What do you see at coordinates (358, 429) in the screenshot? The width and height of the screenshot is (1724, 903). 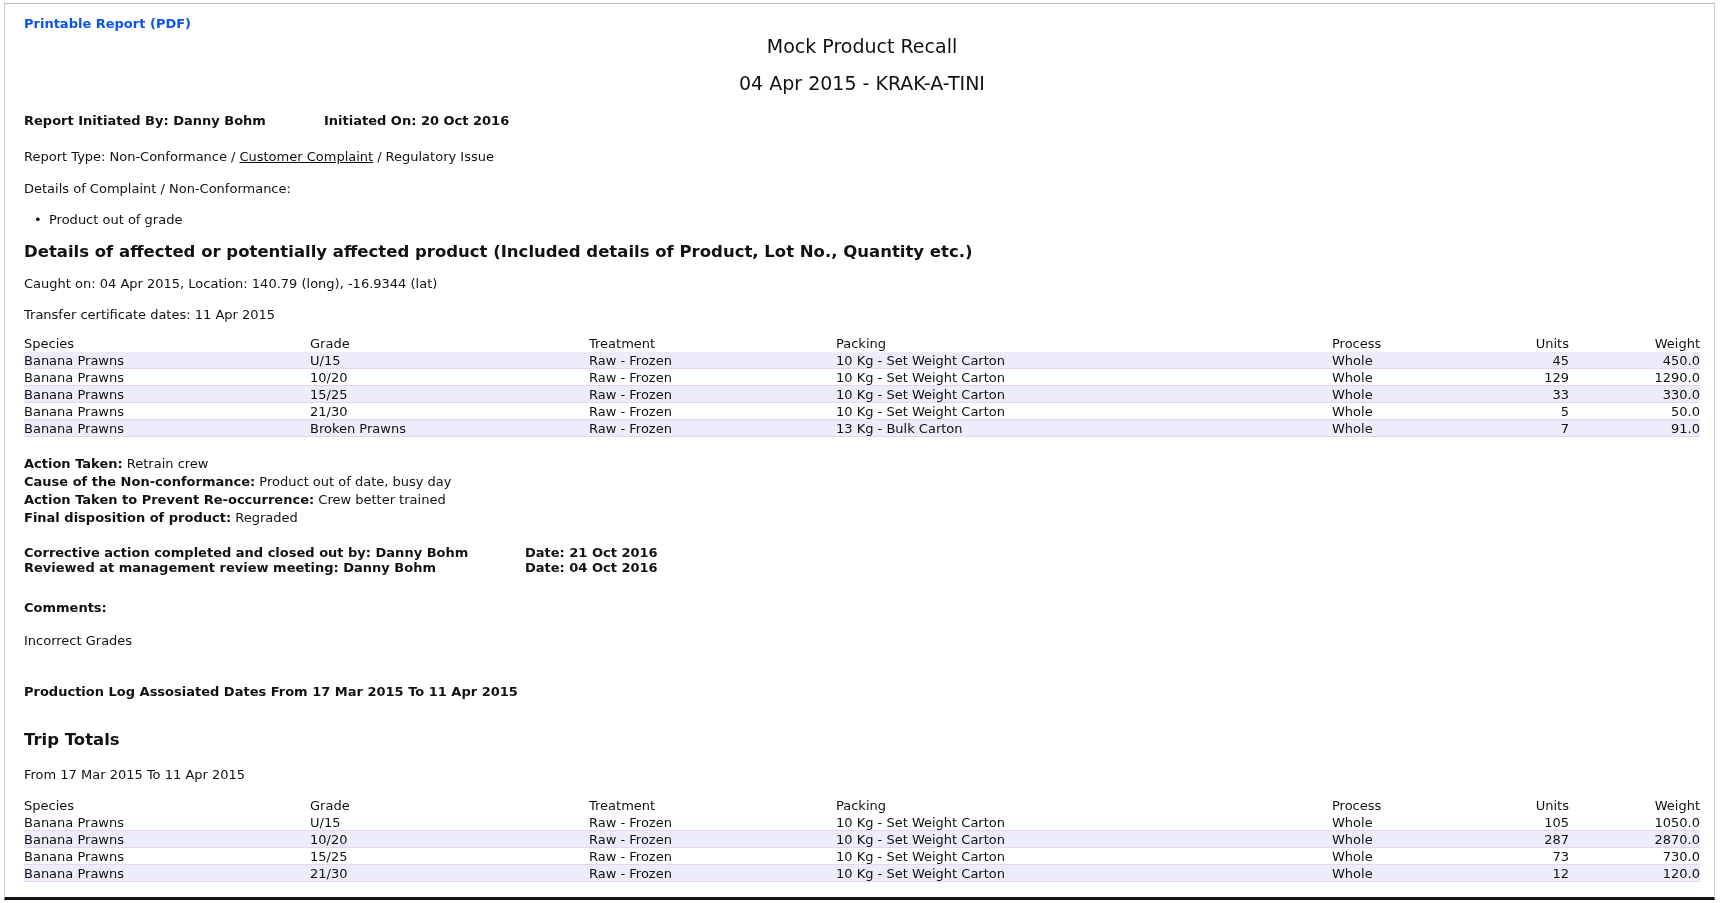 I see `table-cell: Broken Prawns` at bounding box center [358, 429].